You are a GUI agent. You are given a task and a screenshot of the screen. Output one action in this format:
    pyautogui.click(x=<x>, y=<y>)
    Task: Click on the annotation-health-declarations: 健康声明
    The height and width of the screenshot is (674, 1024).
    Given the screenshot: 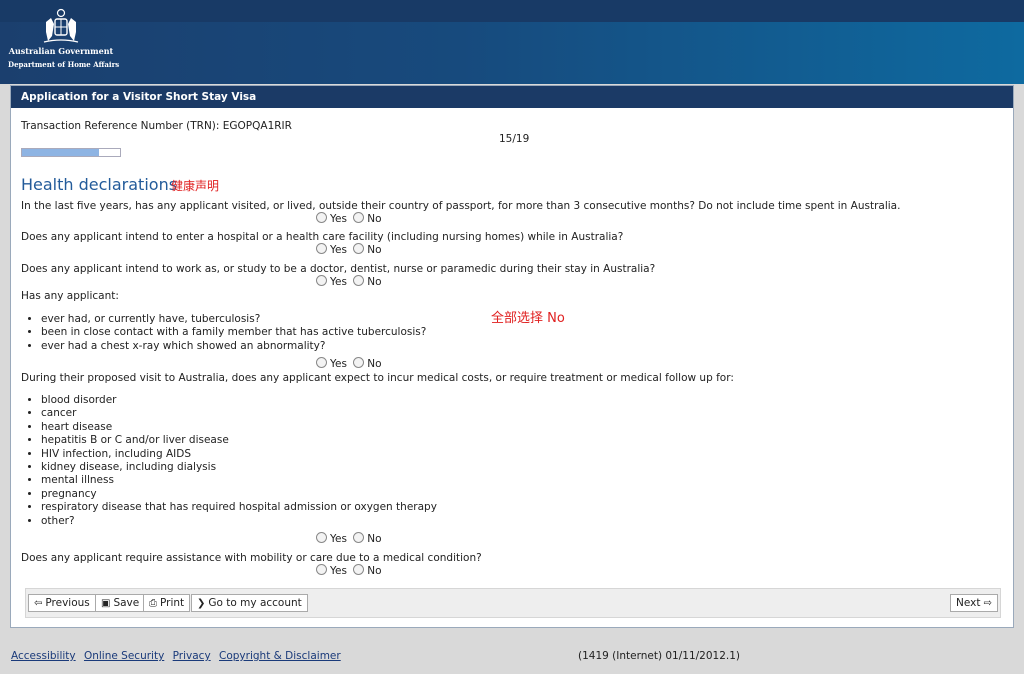 What is the action you would take?
    pyautogui.click(x=195, y=186)
    